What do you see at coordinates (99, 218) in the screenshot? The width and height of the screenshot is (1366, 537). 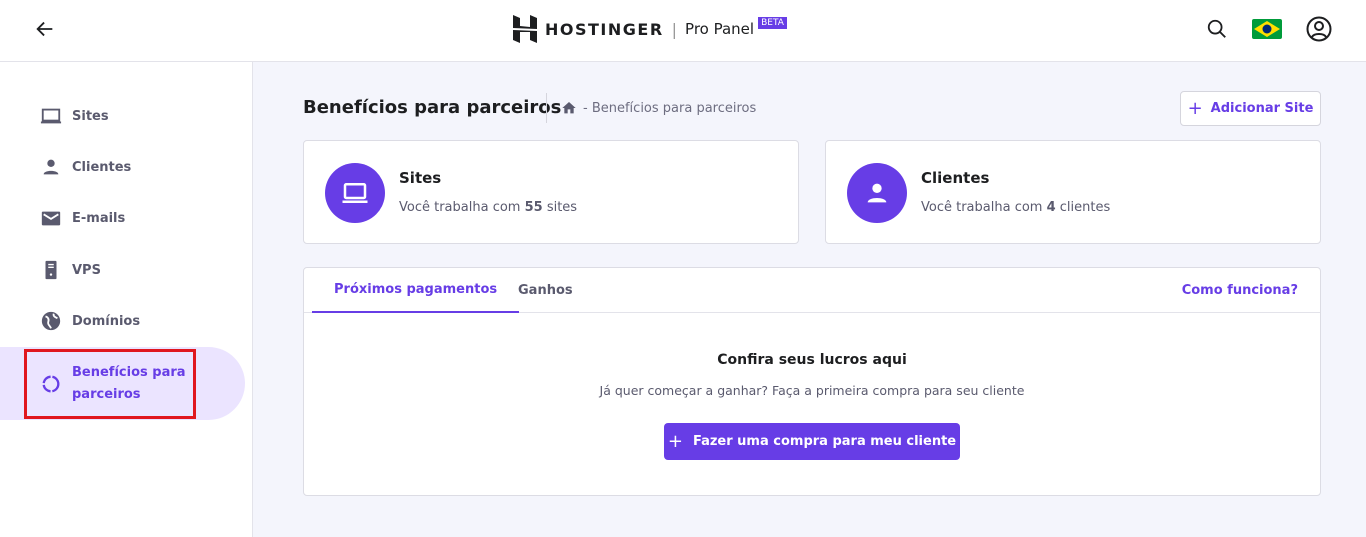 I see `sidebar-item-label: E-mails` at bounding box center [99, 218].